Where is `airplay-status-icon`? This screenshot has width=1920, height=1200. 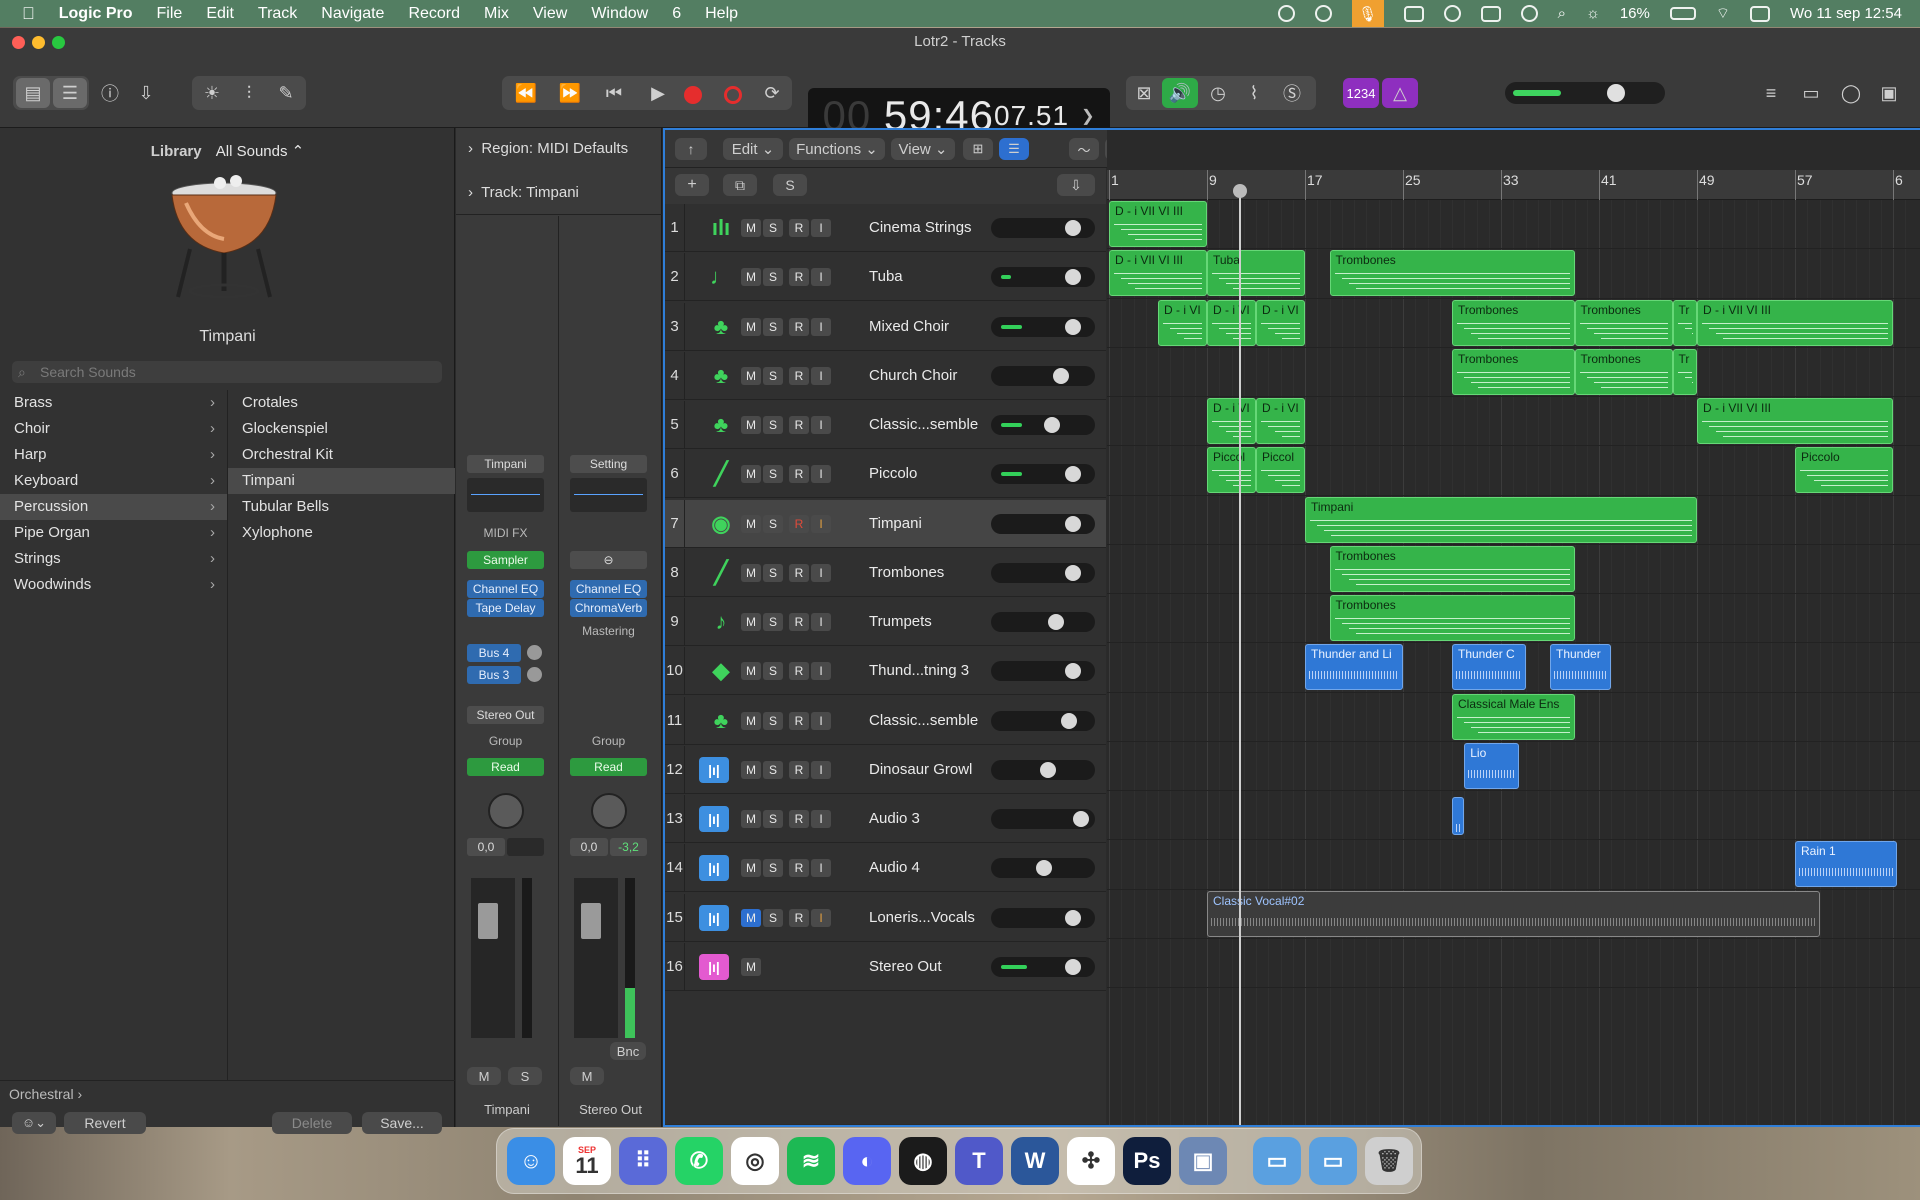
airplay-status-icon is located at coordinates (1490, 13).